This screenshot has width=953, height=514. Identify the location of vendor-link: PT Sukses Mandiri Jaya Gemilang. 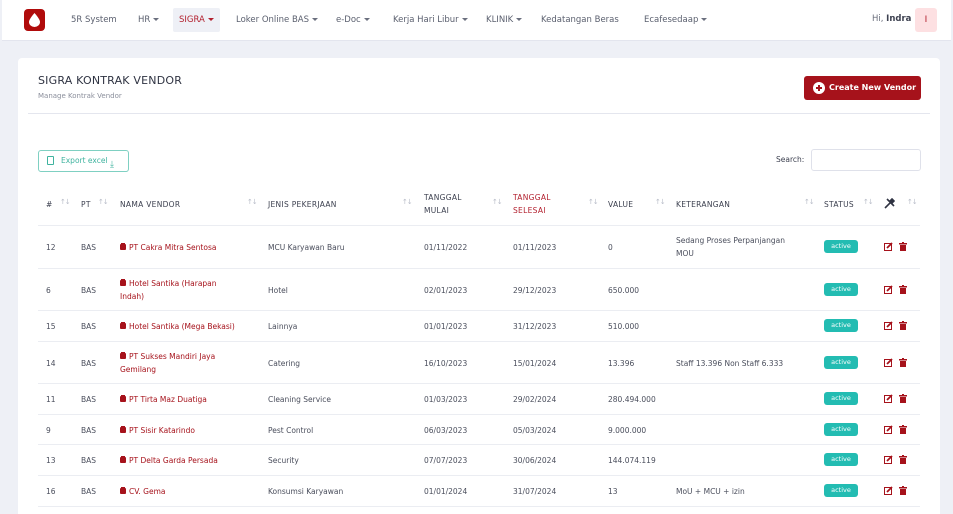
(182, 363).